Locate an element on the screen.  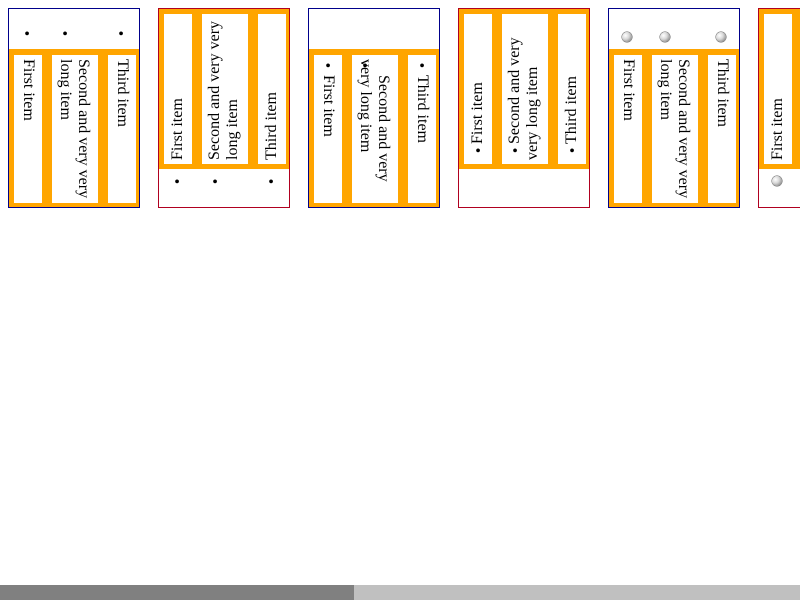
list-item: • Third item is located at coordinates (422, 129).